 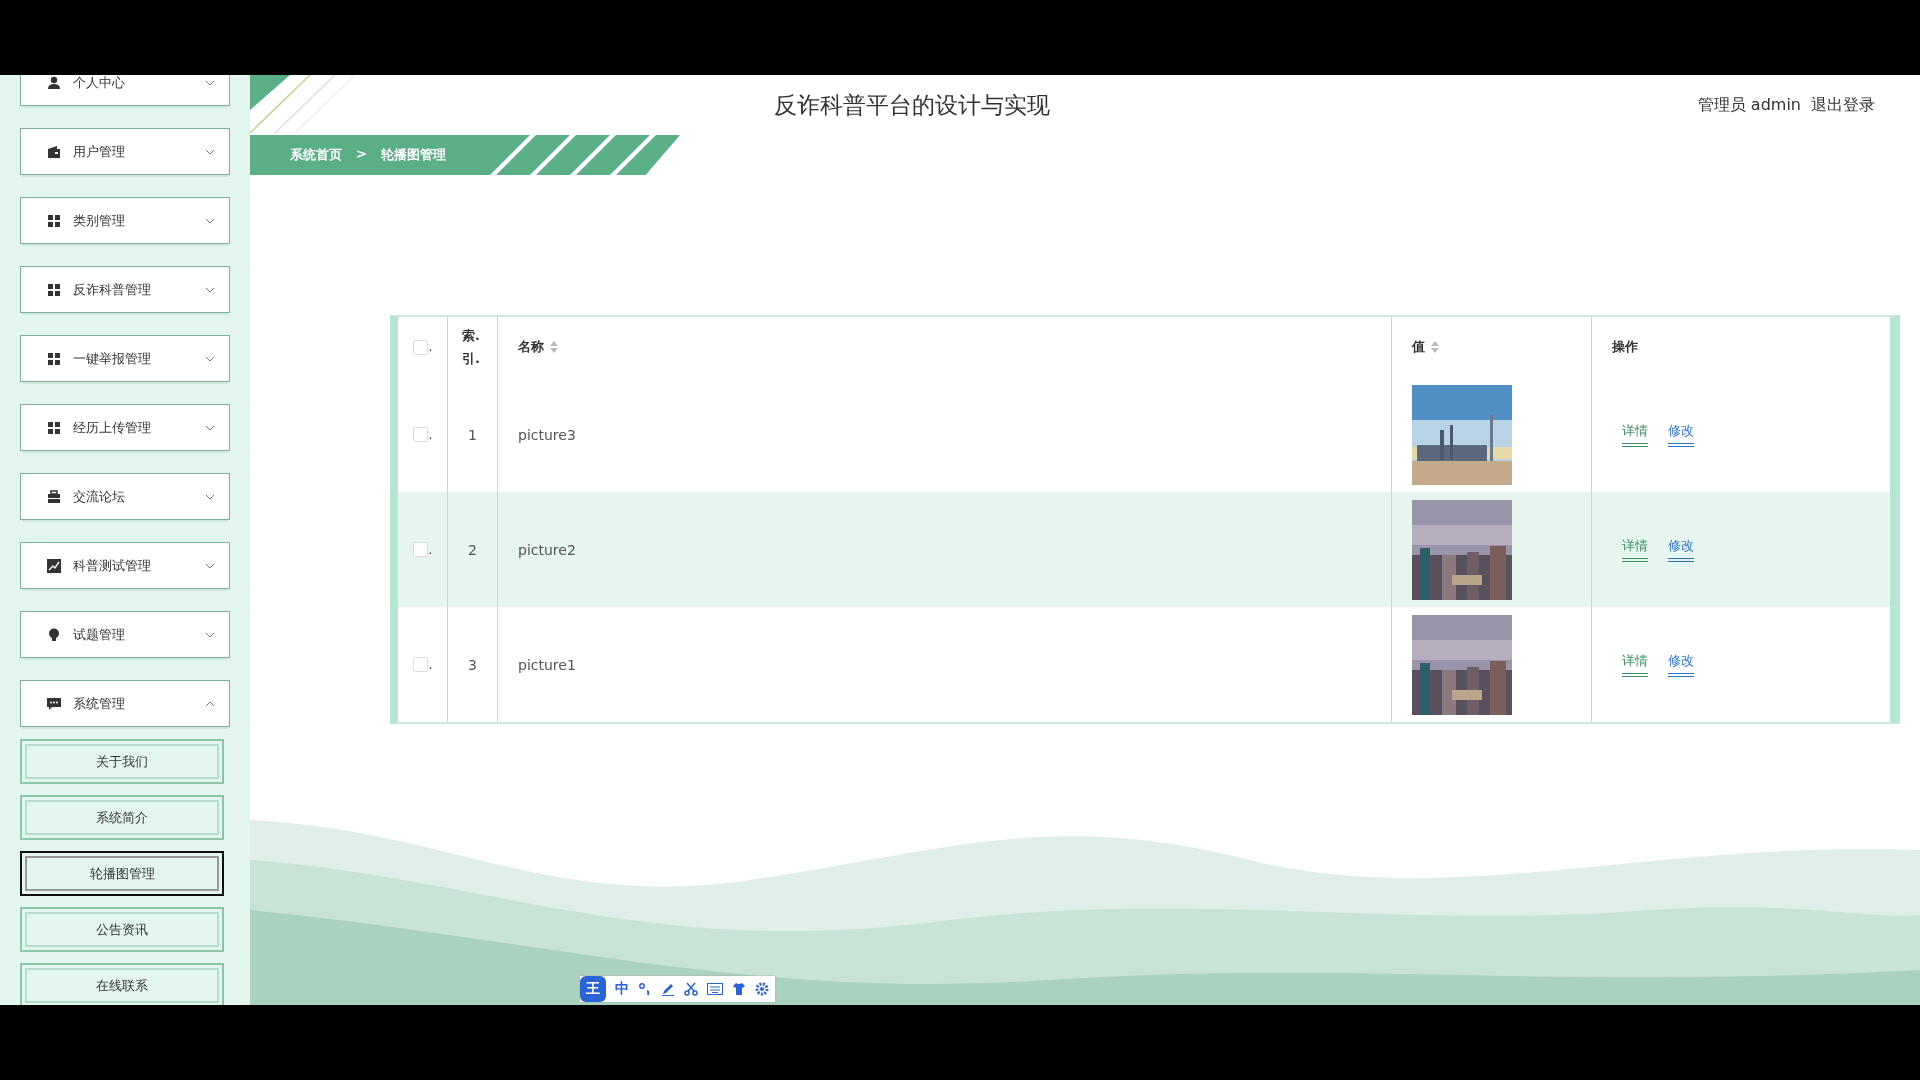 I want to click on settings-icon, so click(x=762, y=989).